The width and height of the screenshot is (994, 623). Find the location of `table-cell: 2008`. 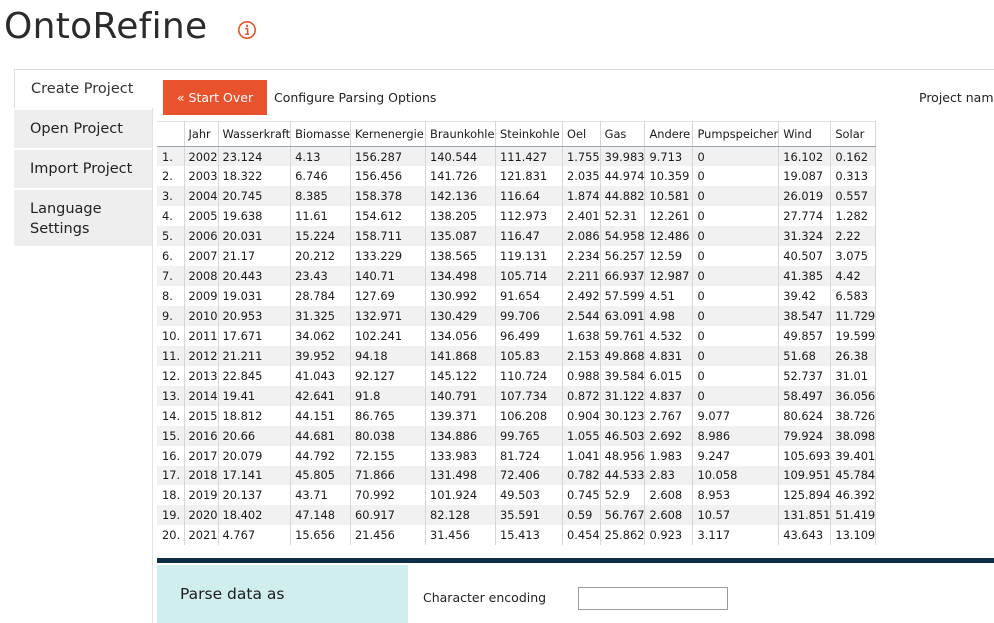

table-cell: 2008 is located at coordinates (201, 276).